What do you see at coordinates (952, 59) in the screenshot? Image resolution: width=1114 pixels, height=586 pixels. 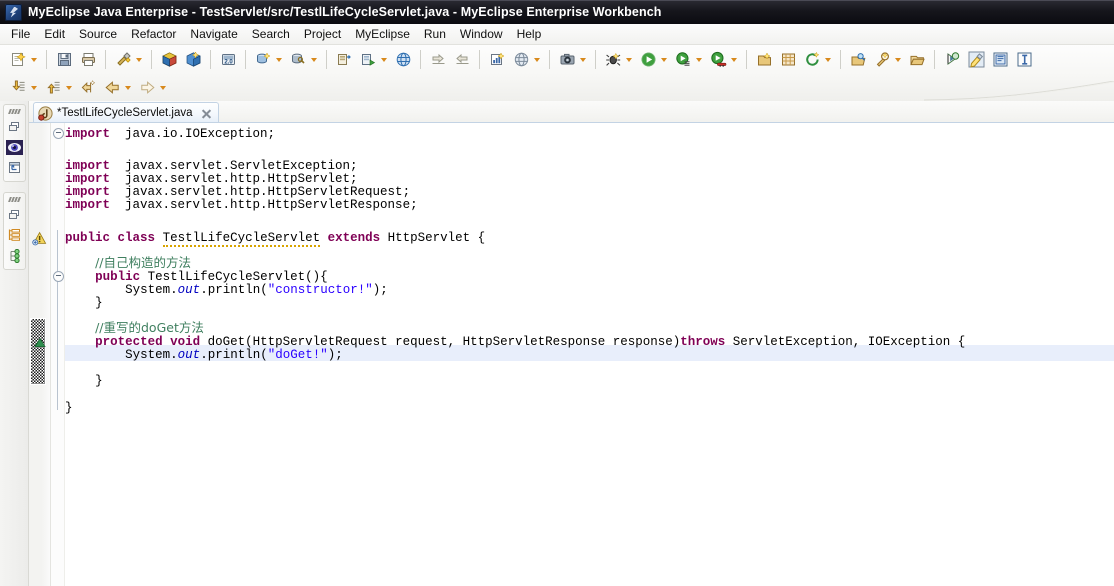 I see `next-annotation-icon` at bounding box center [952, 59].